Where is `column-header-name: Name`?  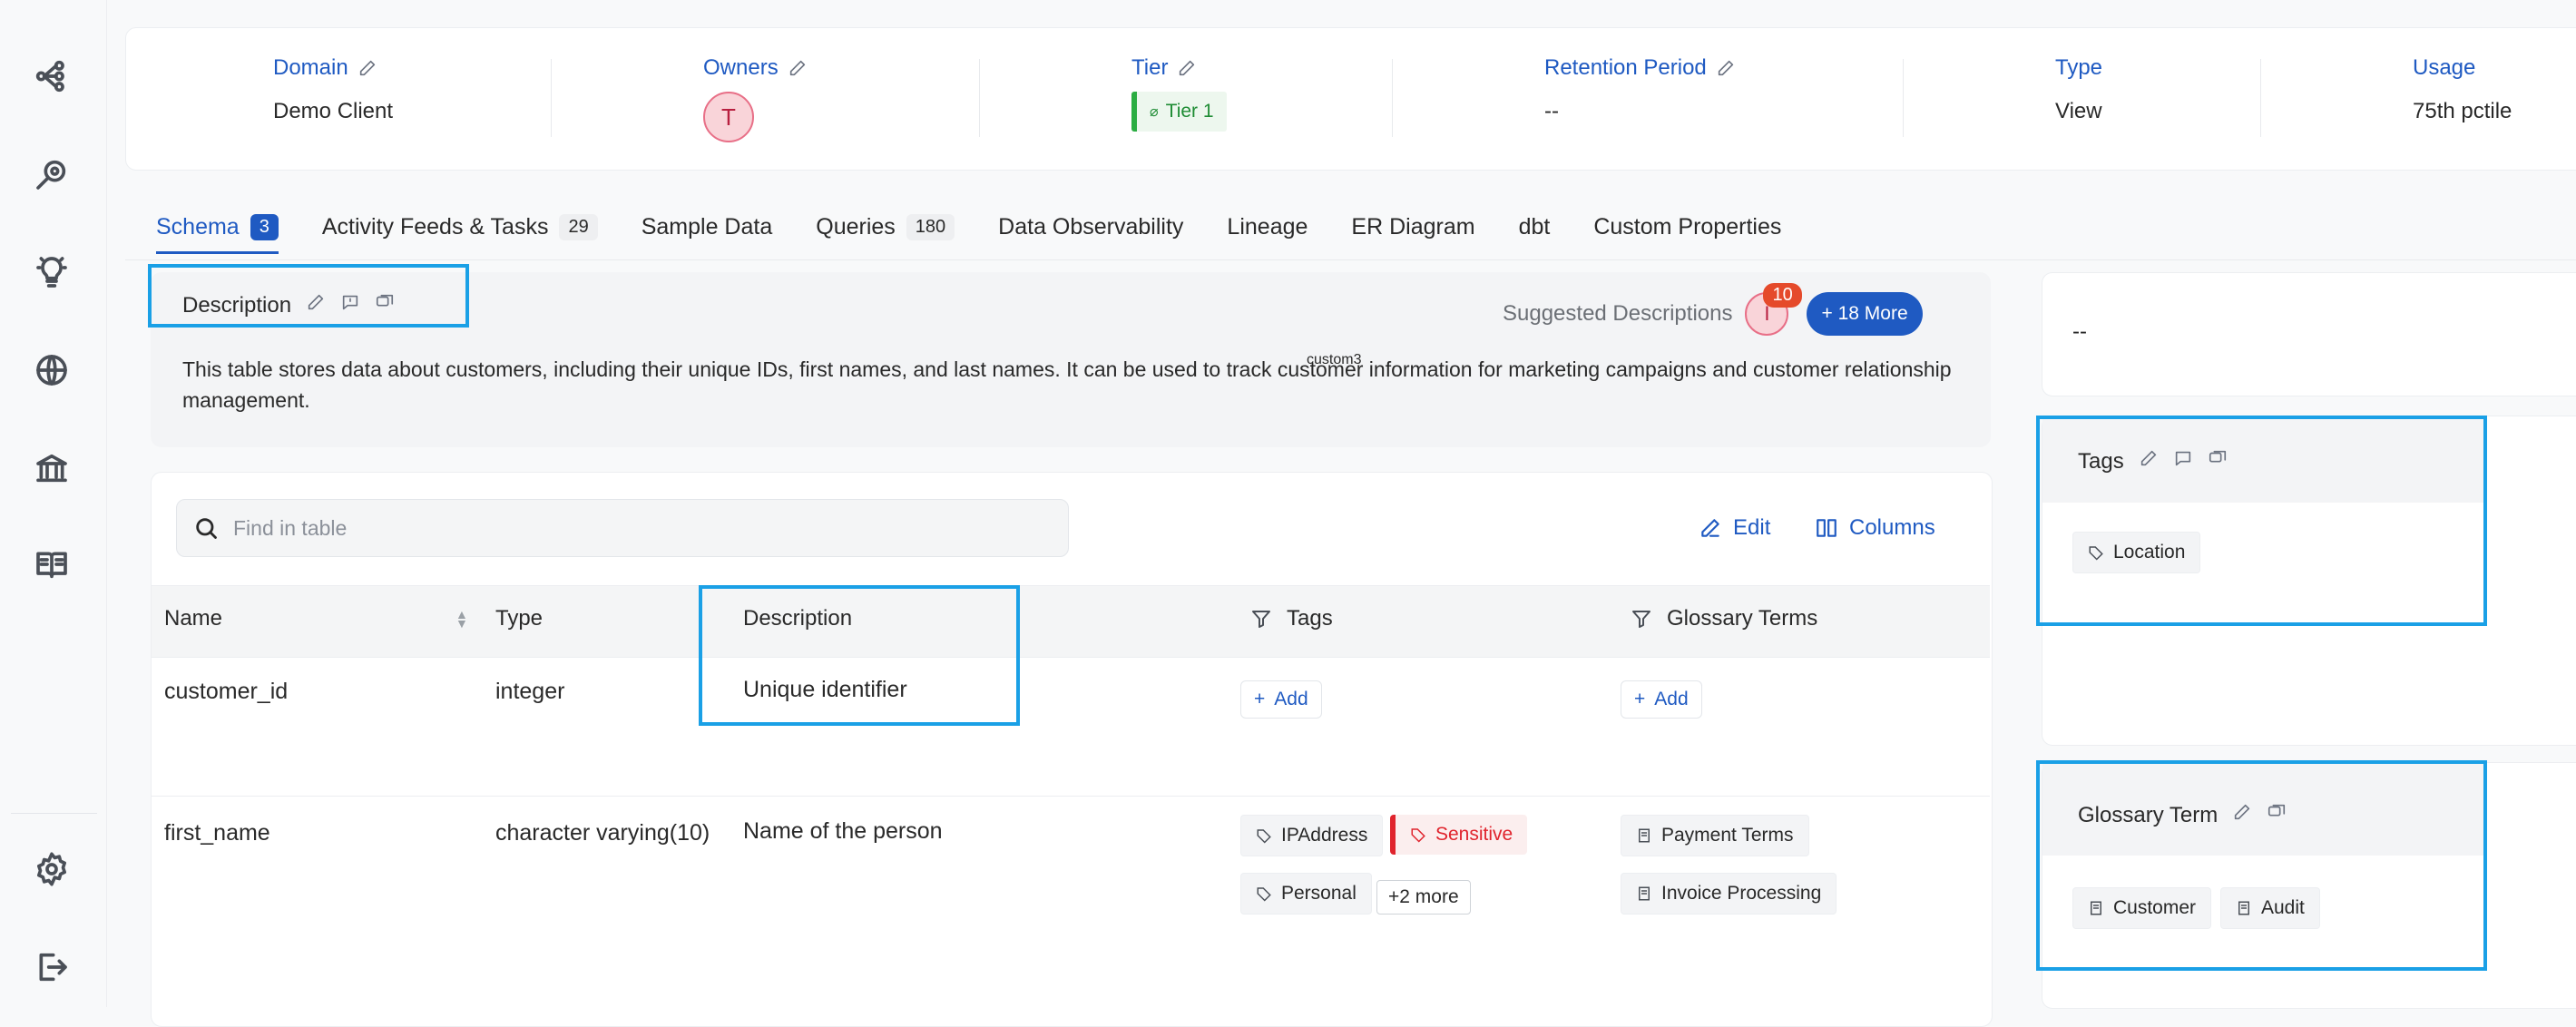 column-header-name: Name is located at coordinates (193, 619).